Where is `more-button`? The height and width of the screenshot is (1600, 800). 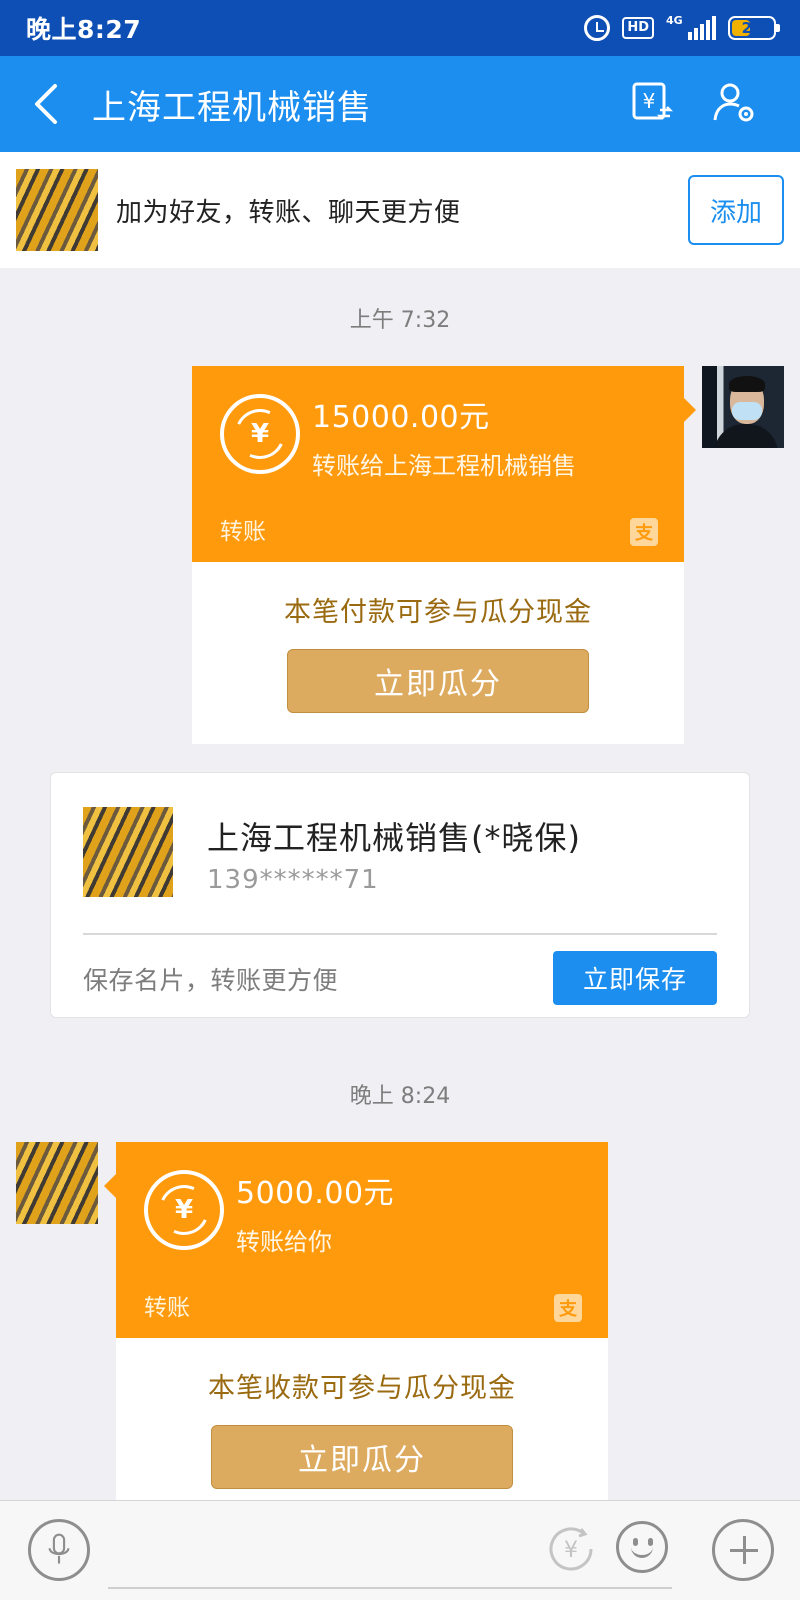 more-button is located at coordinates (743, 1550).